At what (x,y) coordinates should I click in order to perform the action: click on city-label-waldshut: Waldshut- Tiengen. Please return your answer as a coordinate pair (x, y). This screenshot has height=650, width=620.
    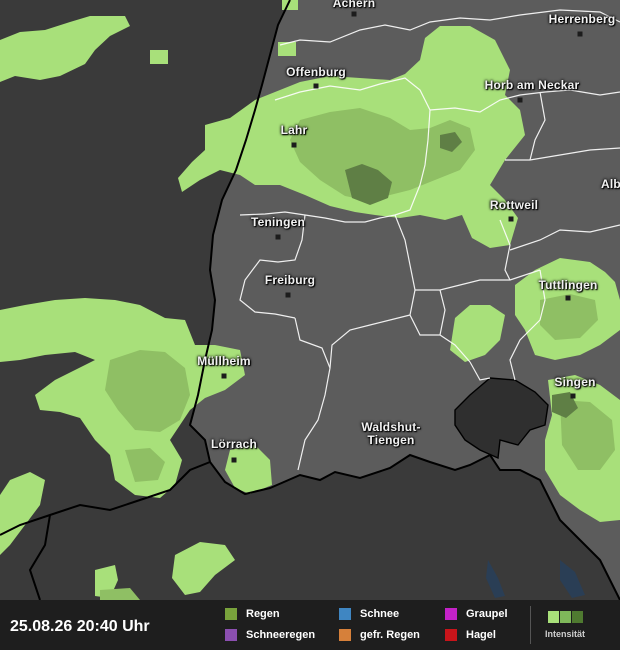
    Looking at the image, I should click on (391, 433).